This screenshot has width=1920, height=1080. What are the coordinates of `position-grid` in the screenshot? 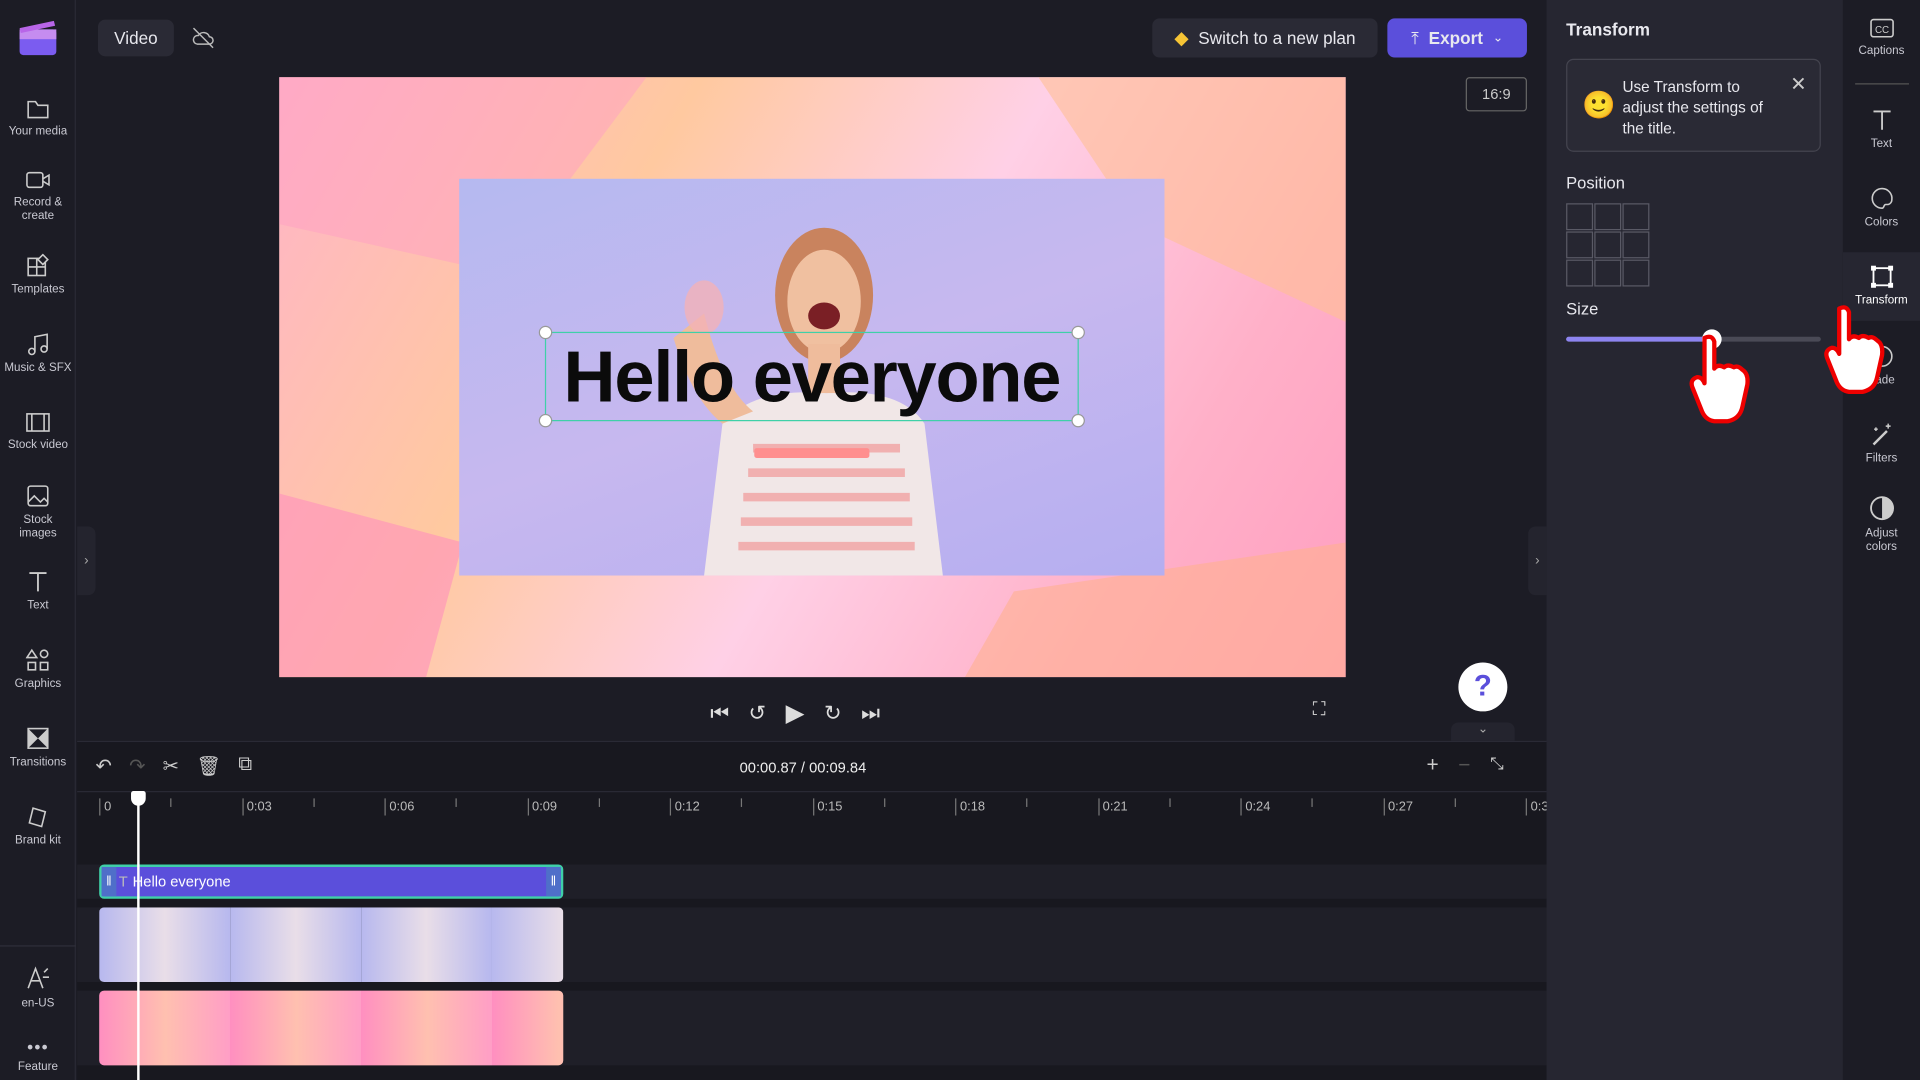 It's located at (1608, 245).